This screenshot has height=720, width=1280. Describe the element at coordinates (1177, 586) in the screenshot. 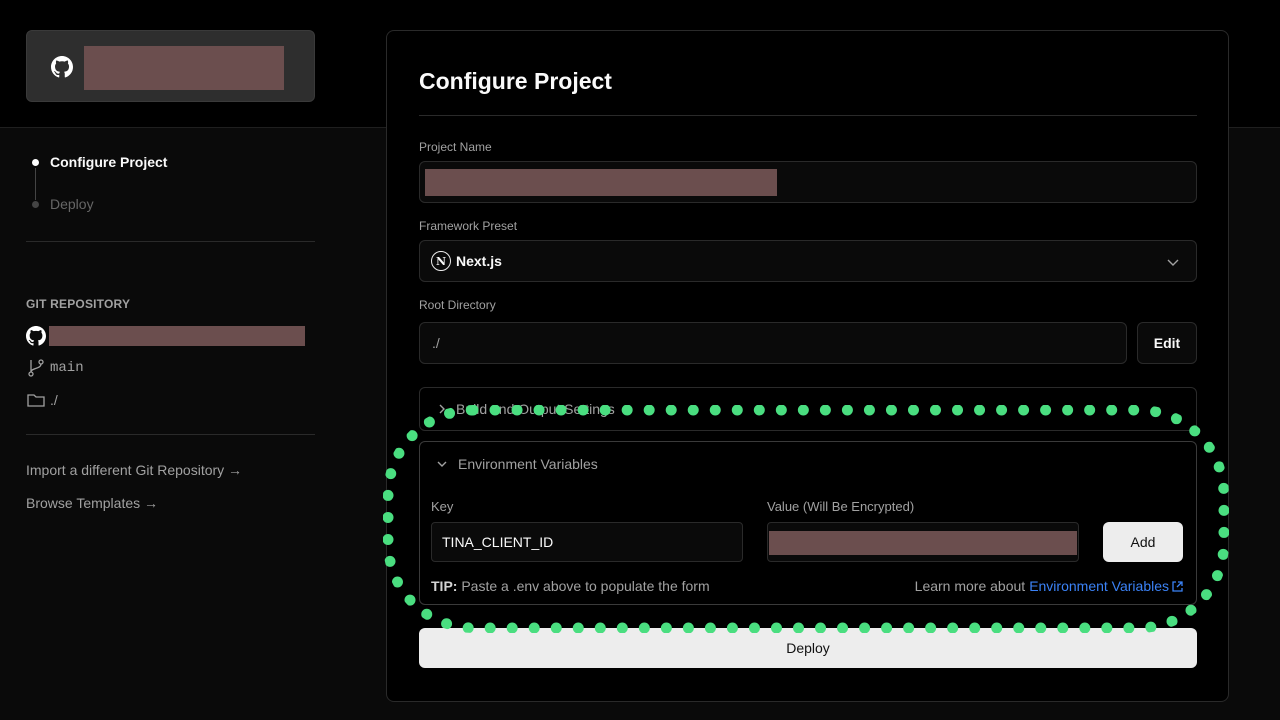

I see `external-link-icon` at that location.